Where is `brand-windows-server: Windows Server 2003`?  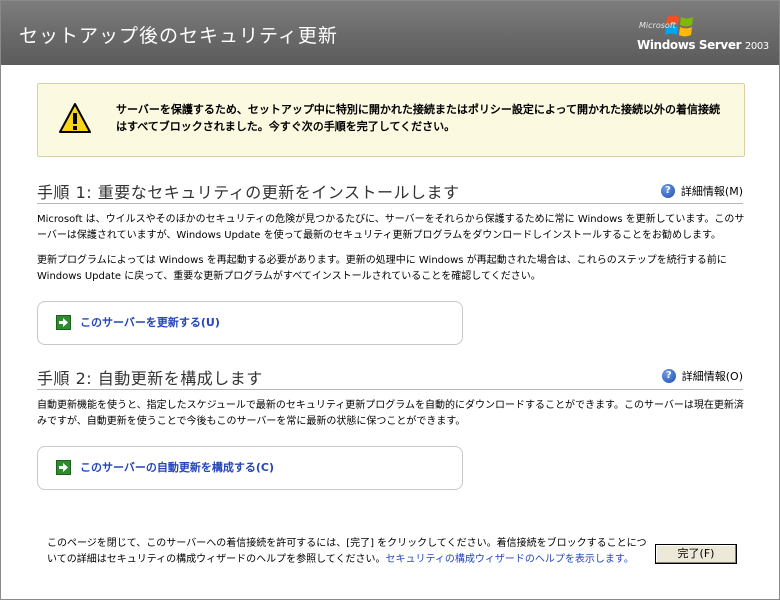
brand-windows-server: Windows Server 2003 is located at coordinates (703, 45).